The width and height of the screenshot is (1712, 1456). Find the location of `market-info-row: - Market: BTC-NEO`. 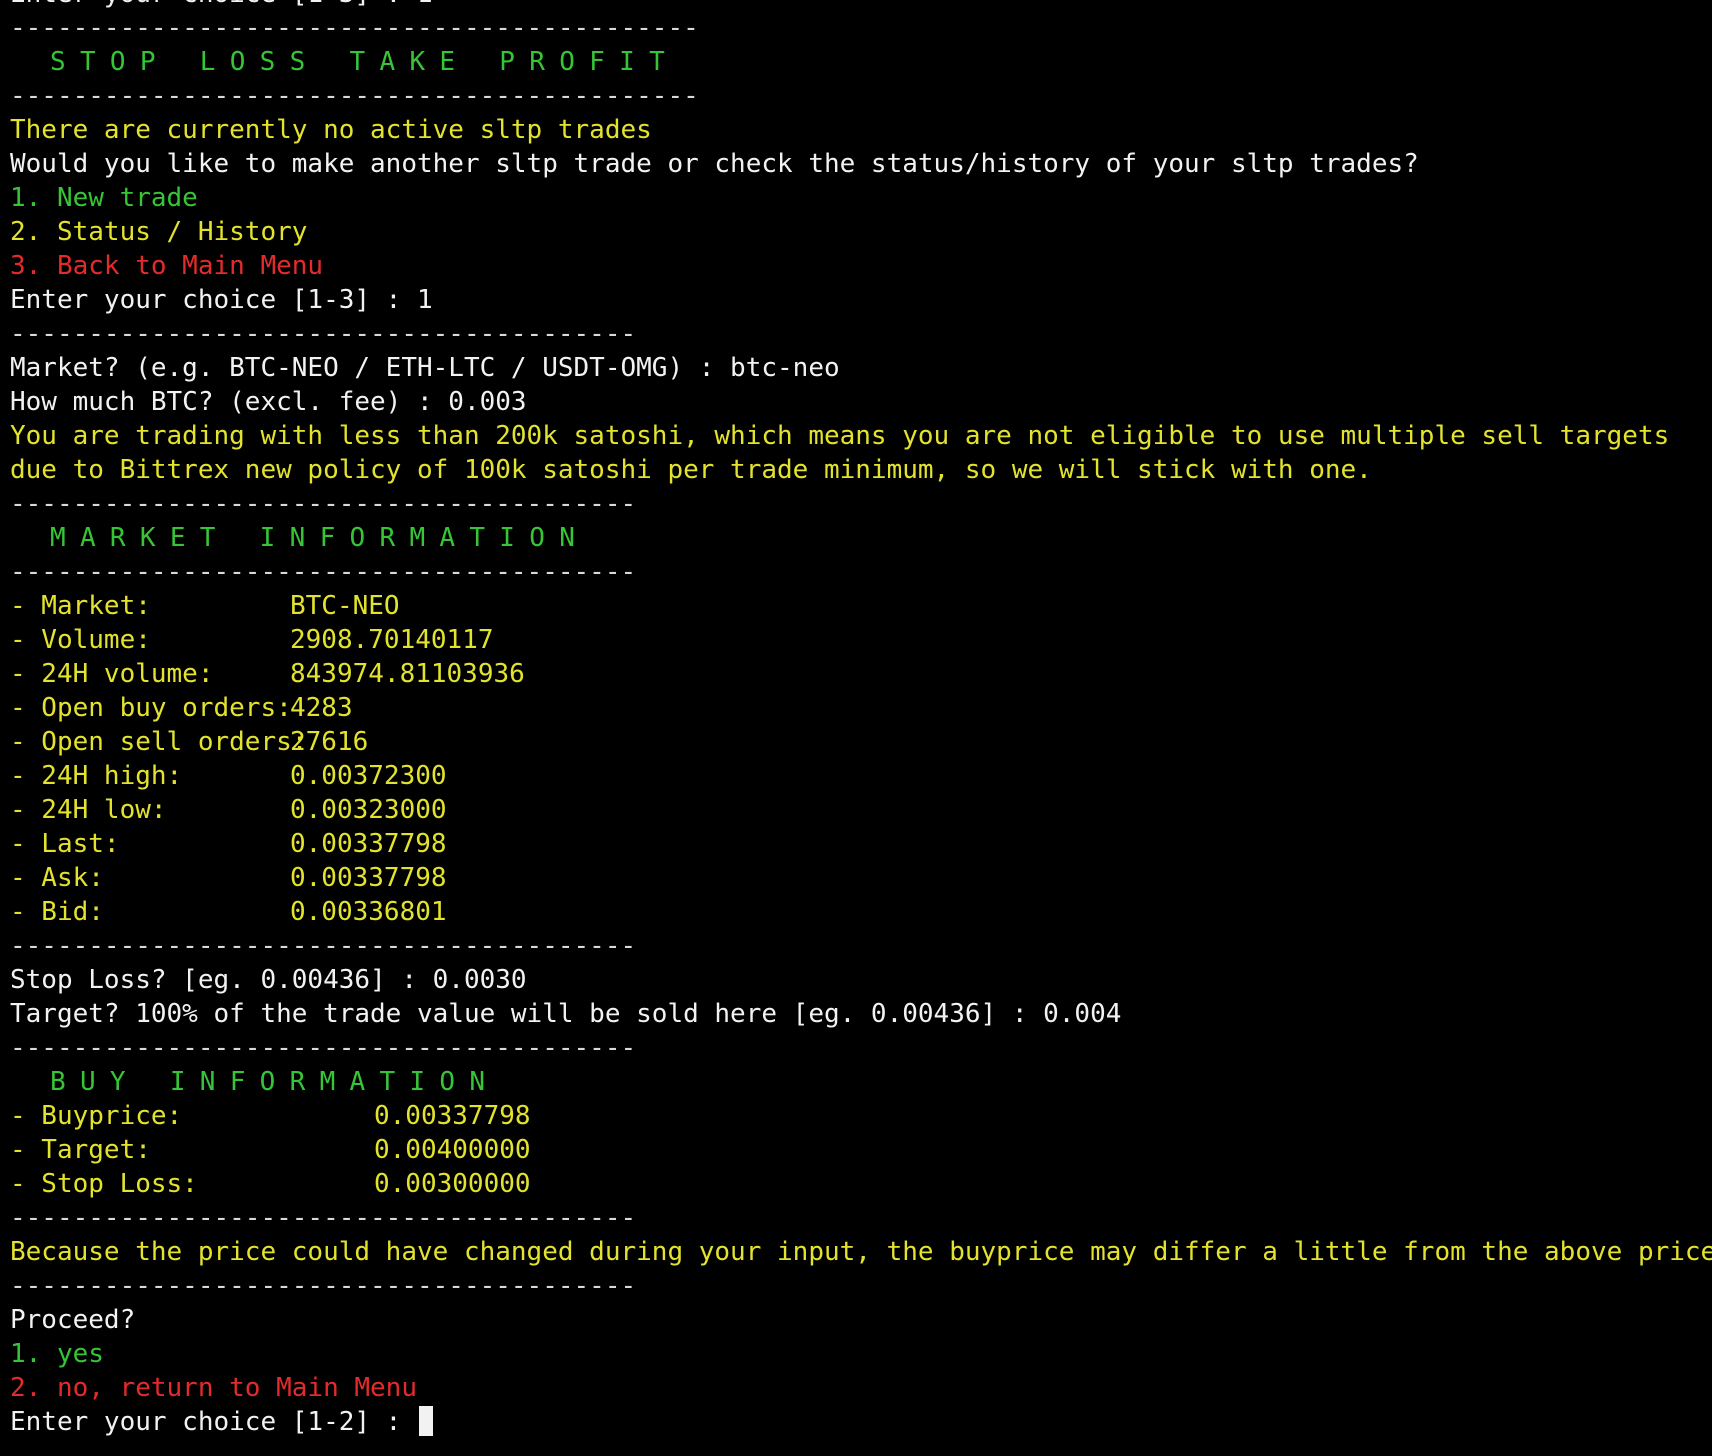

market-info-row: - Market: BTC-NEO is located at coordinates (860, 606).